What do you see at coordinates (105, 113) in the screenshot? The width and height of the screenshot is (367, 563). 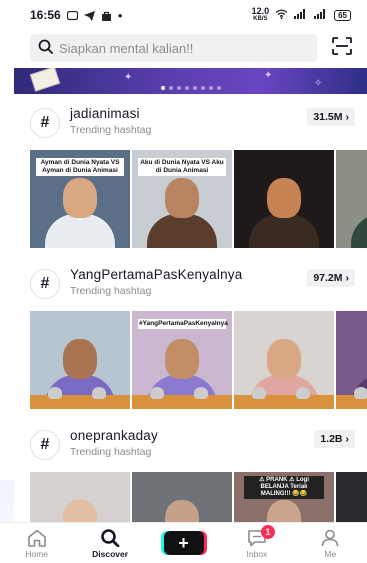 I see `hashtag-name: jadianimasi` at bounding box center [105, 113].